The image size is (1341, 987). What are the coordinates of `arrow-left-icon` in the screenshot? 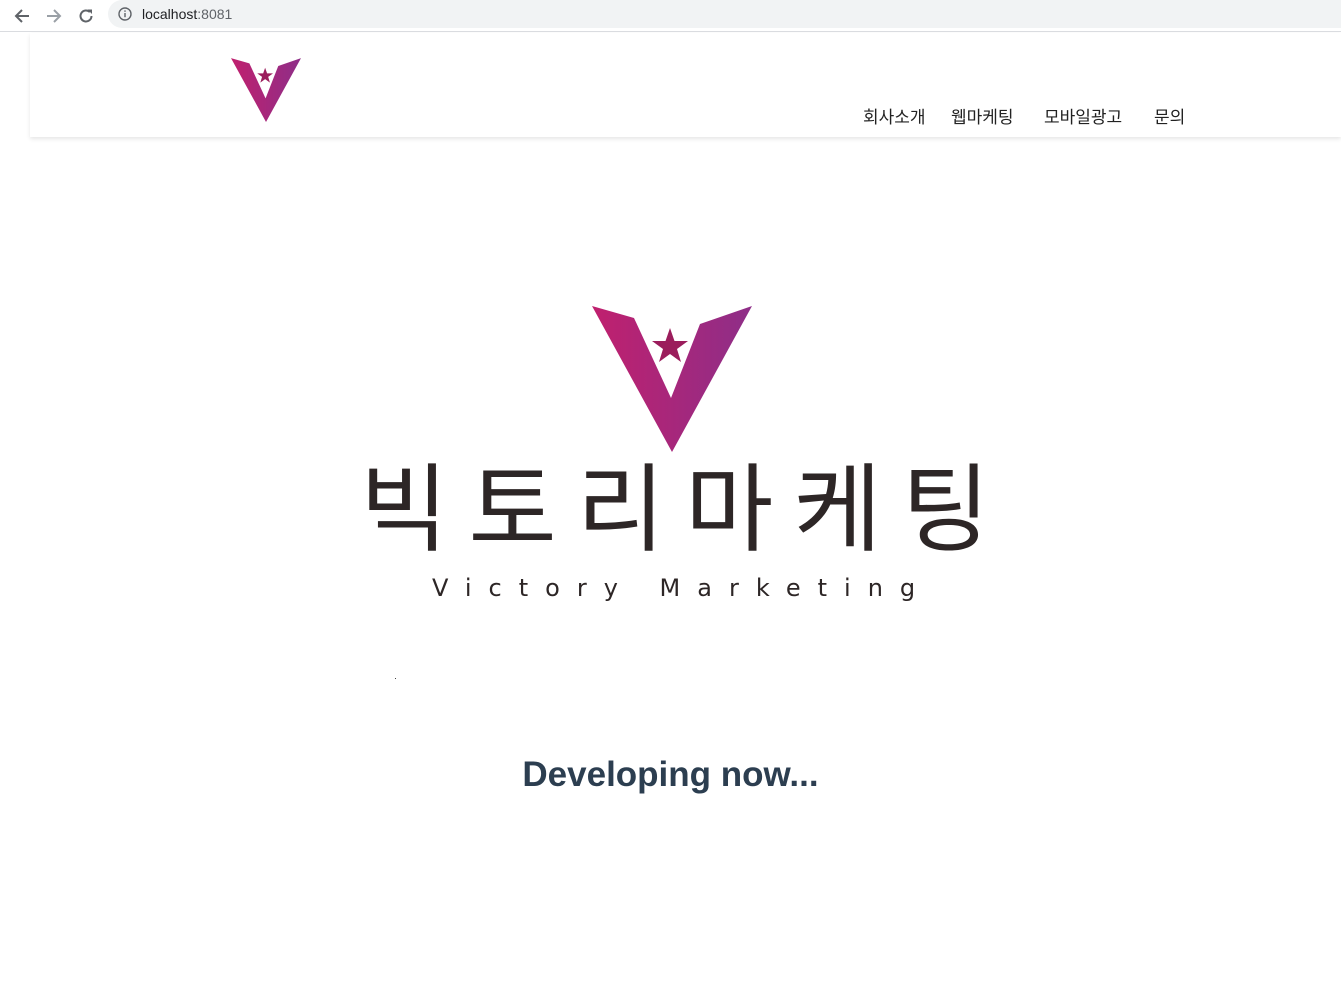 It's located at (21, 16).